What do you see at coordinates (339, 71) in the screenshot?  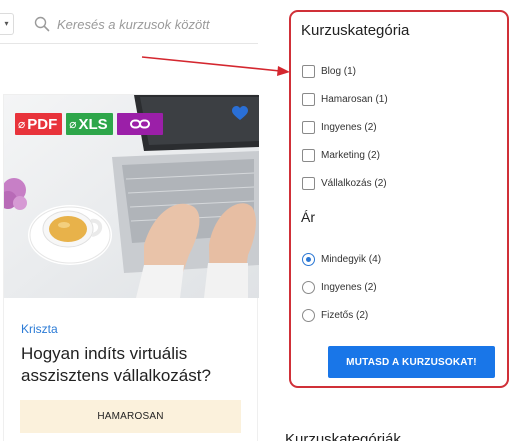 I see `option-label: Blog (1)` at bounding box center [339, 71].